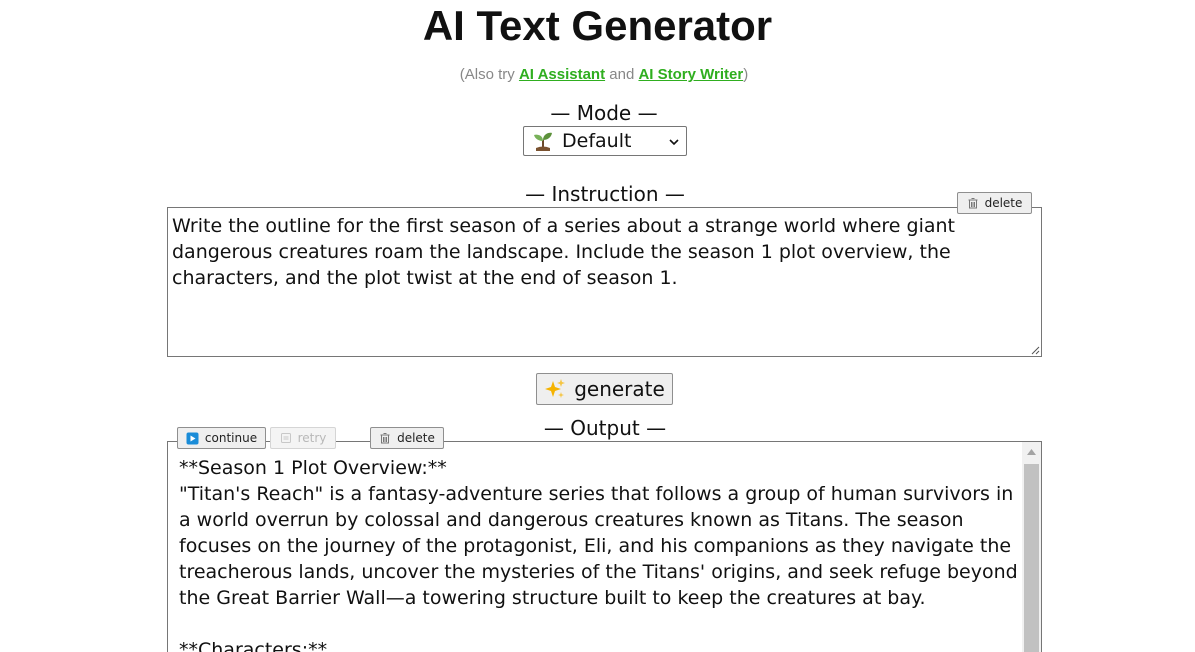  I want to click on mode-selected-value: Default, so click(597, 141).